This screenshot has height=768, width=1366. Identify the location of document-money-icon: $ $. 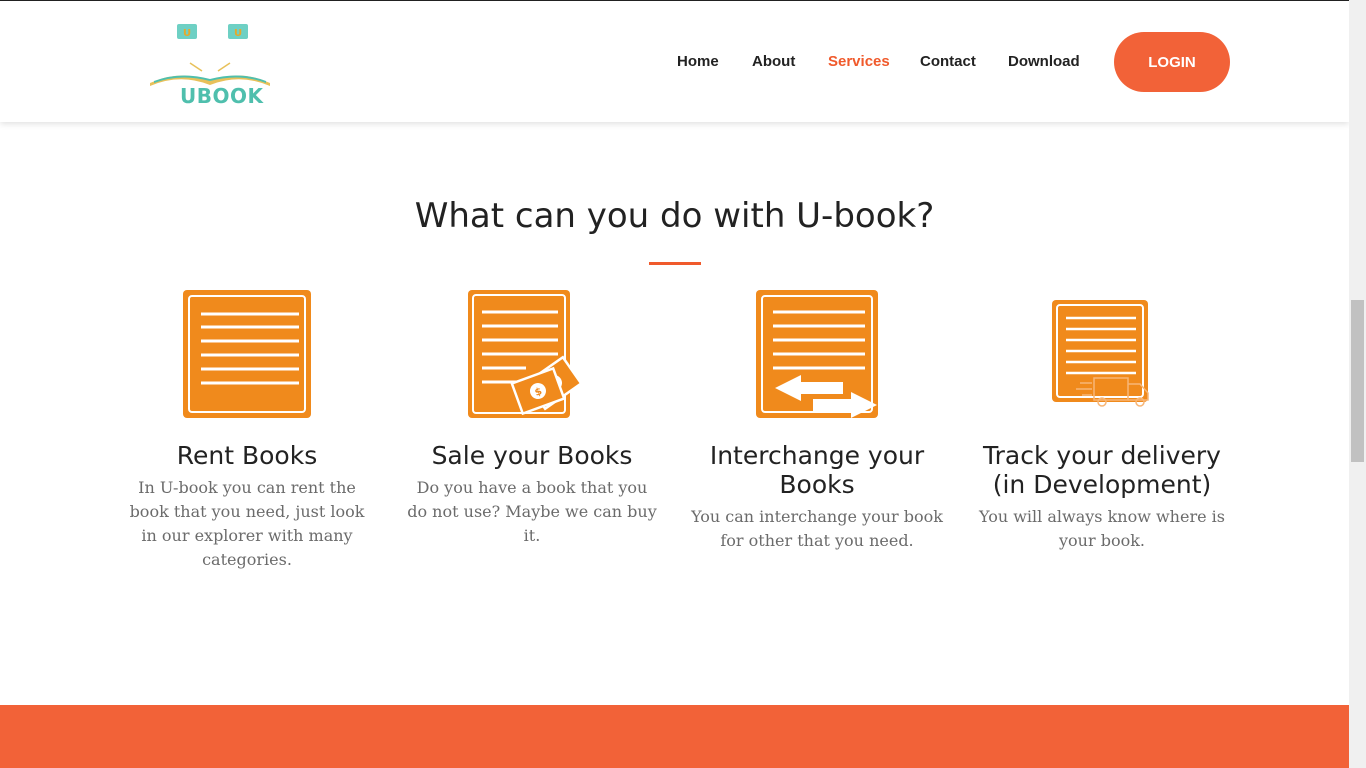
(525, 354).